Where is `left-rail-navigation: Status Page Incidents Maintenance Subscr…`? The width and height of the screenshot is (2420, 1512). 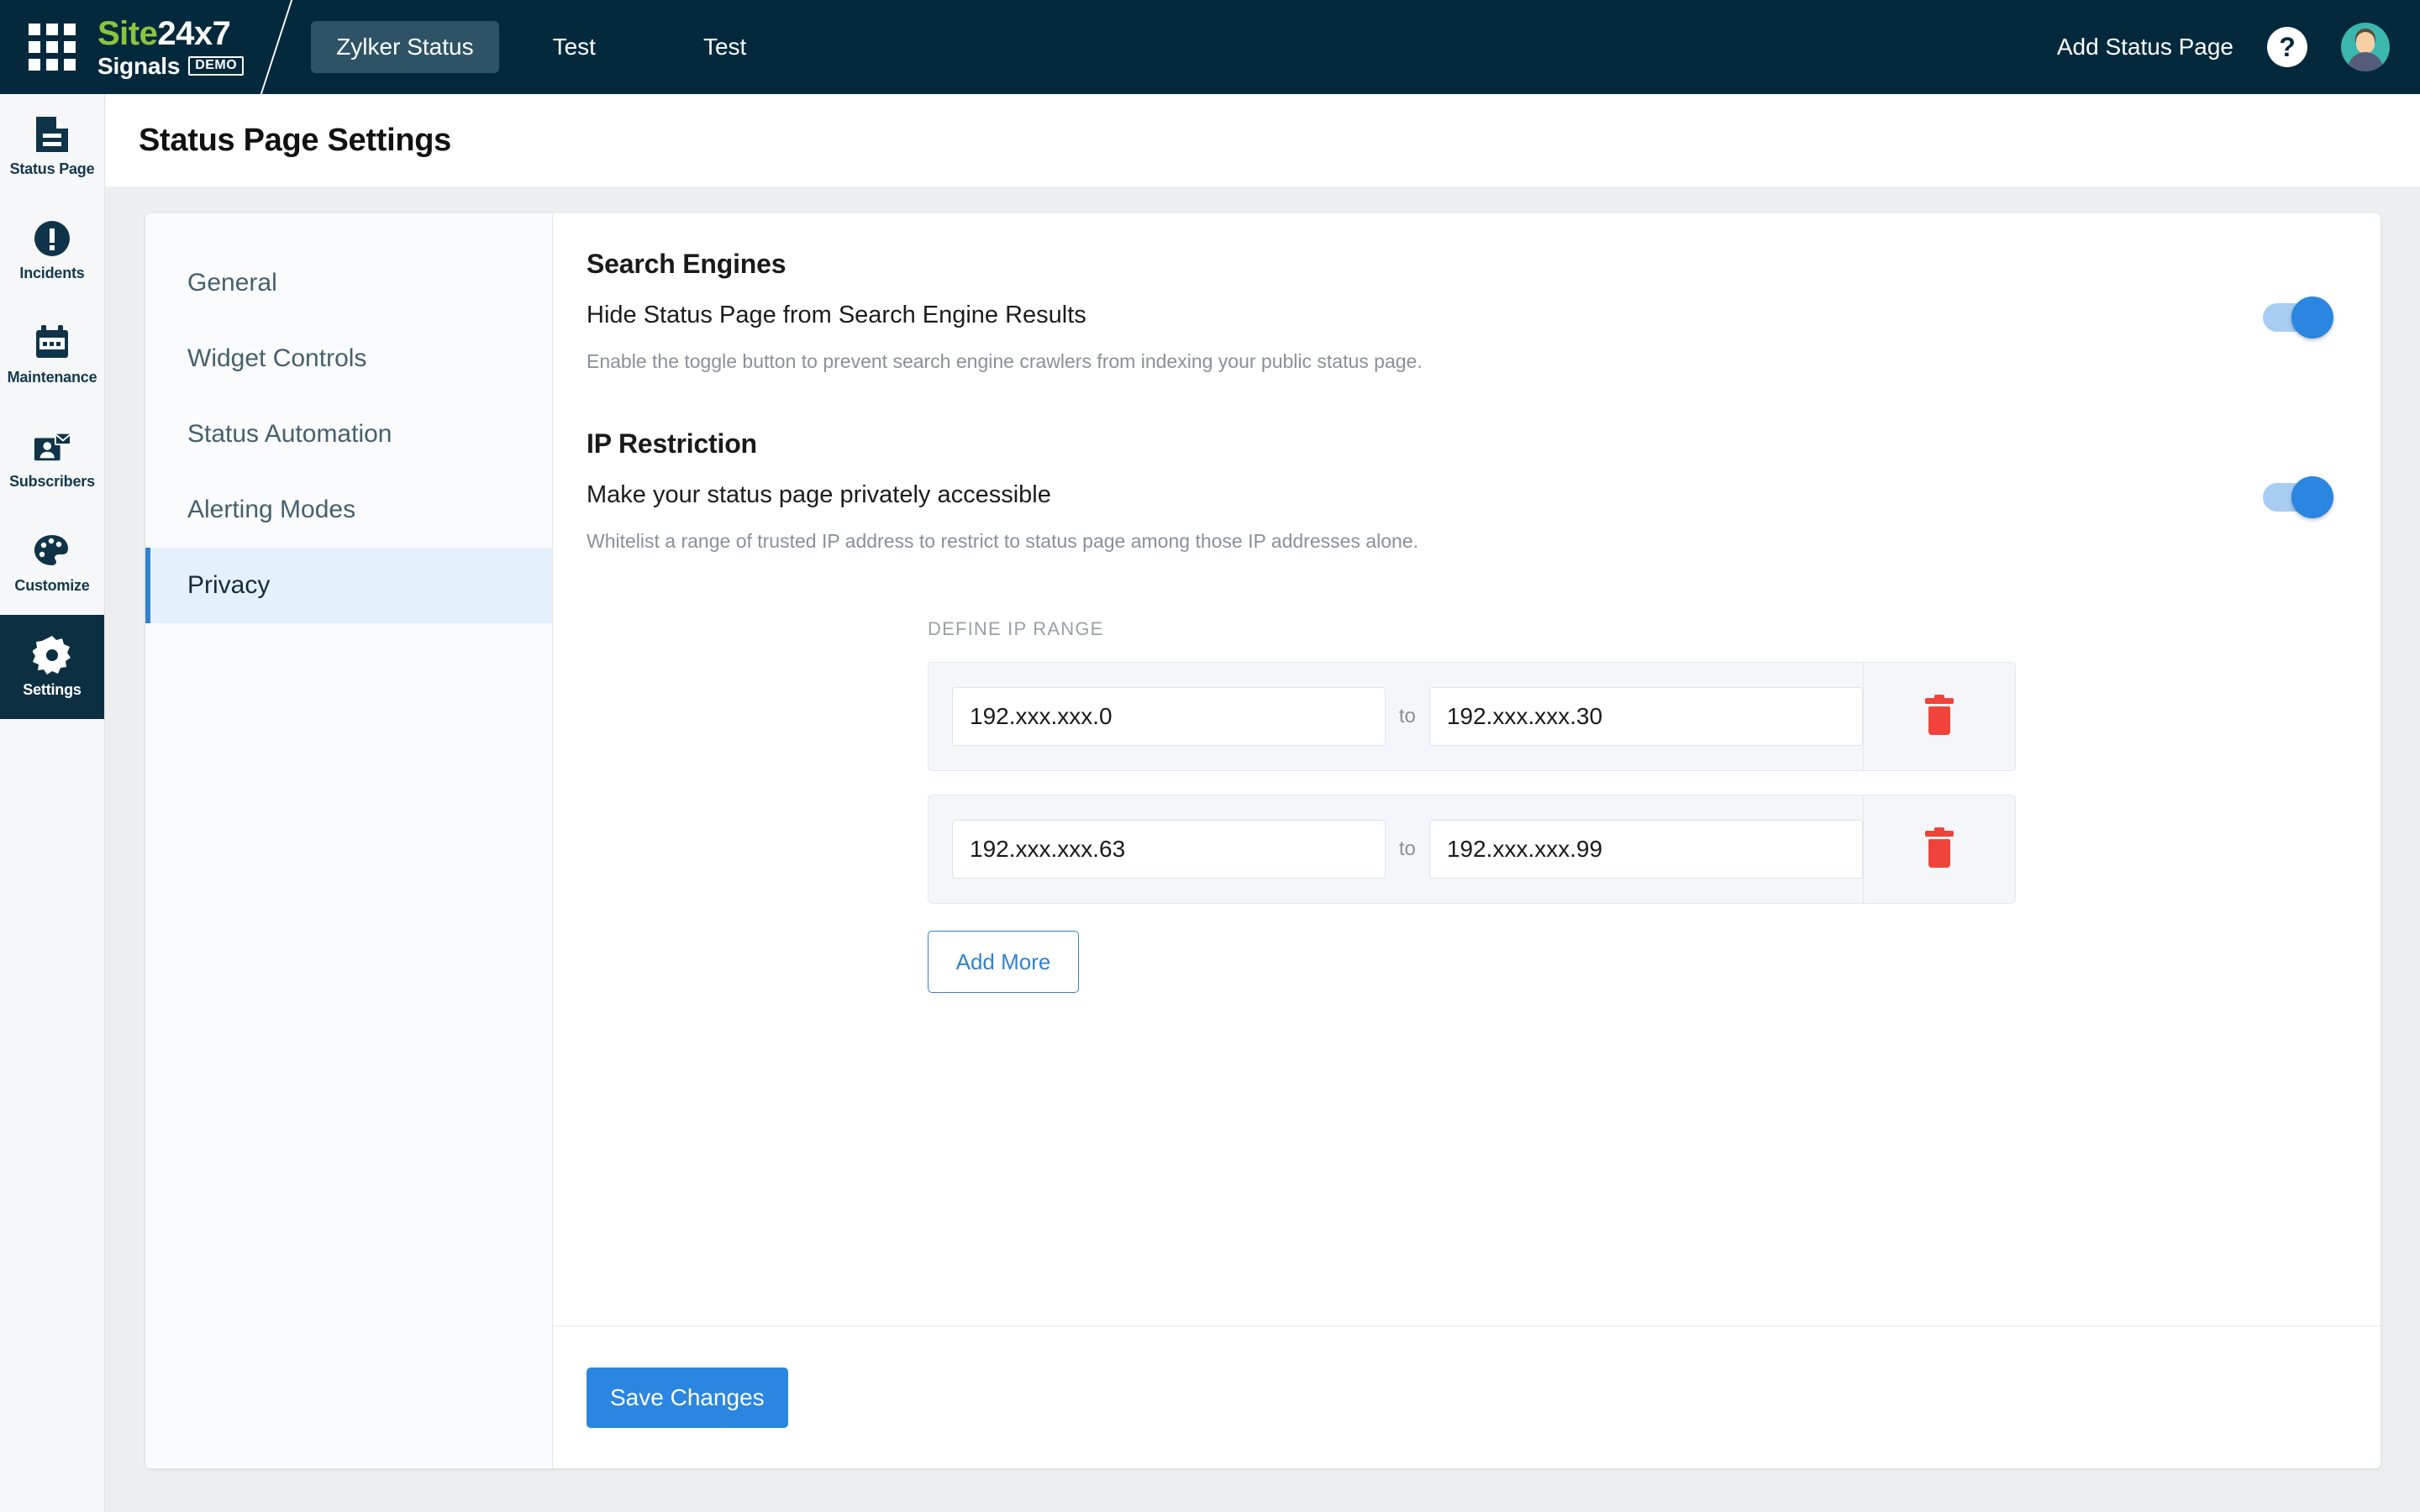
left-rail-navigation: Status Page Incidents Maintenance Subscr… is located at coordinates (52, 803).